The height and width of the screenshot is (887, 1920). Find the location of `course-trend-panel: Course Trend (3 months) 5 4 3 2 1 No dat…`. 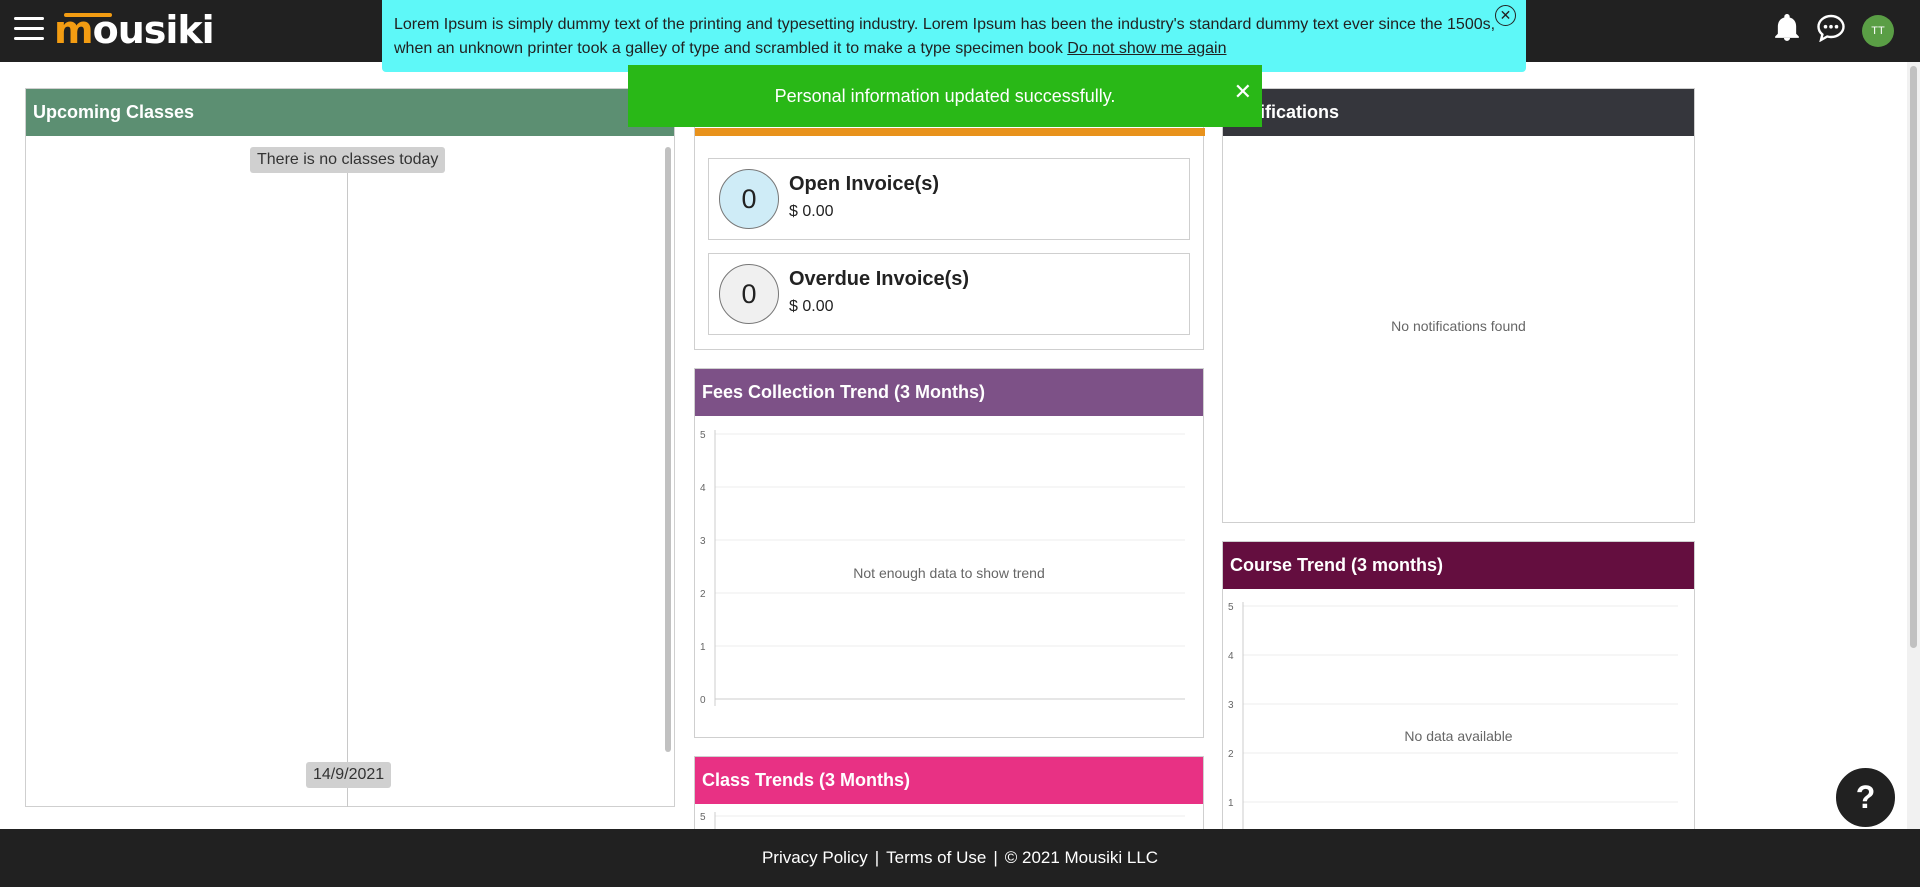

course-trend-panel: Course Trend (3 months) 5 4 3 2 1 No dat… is located at coordinates (1458, 686).